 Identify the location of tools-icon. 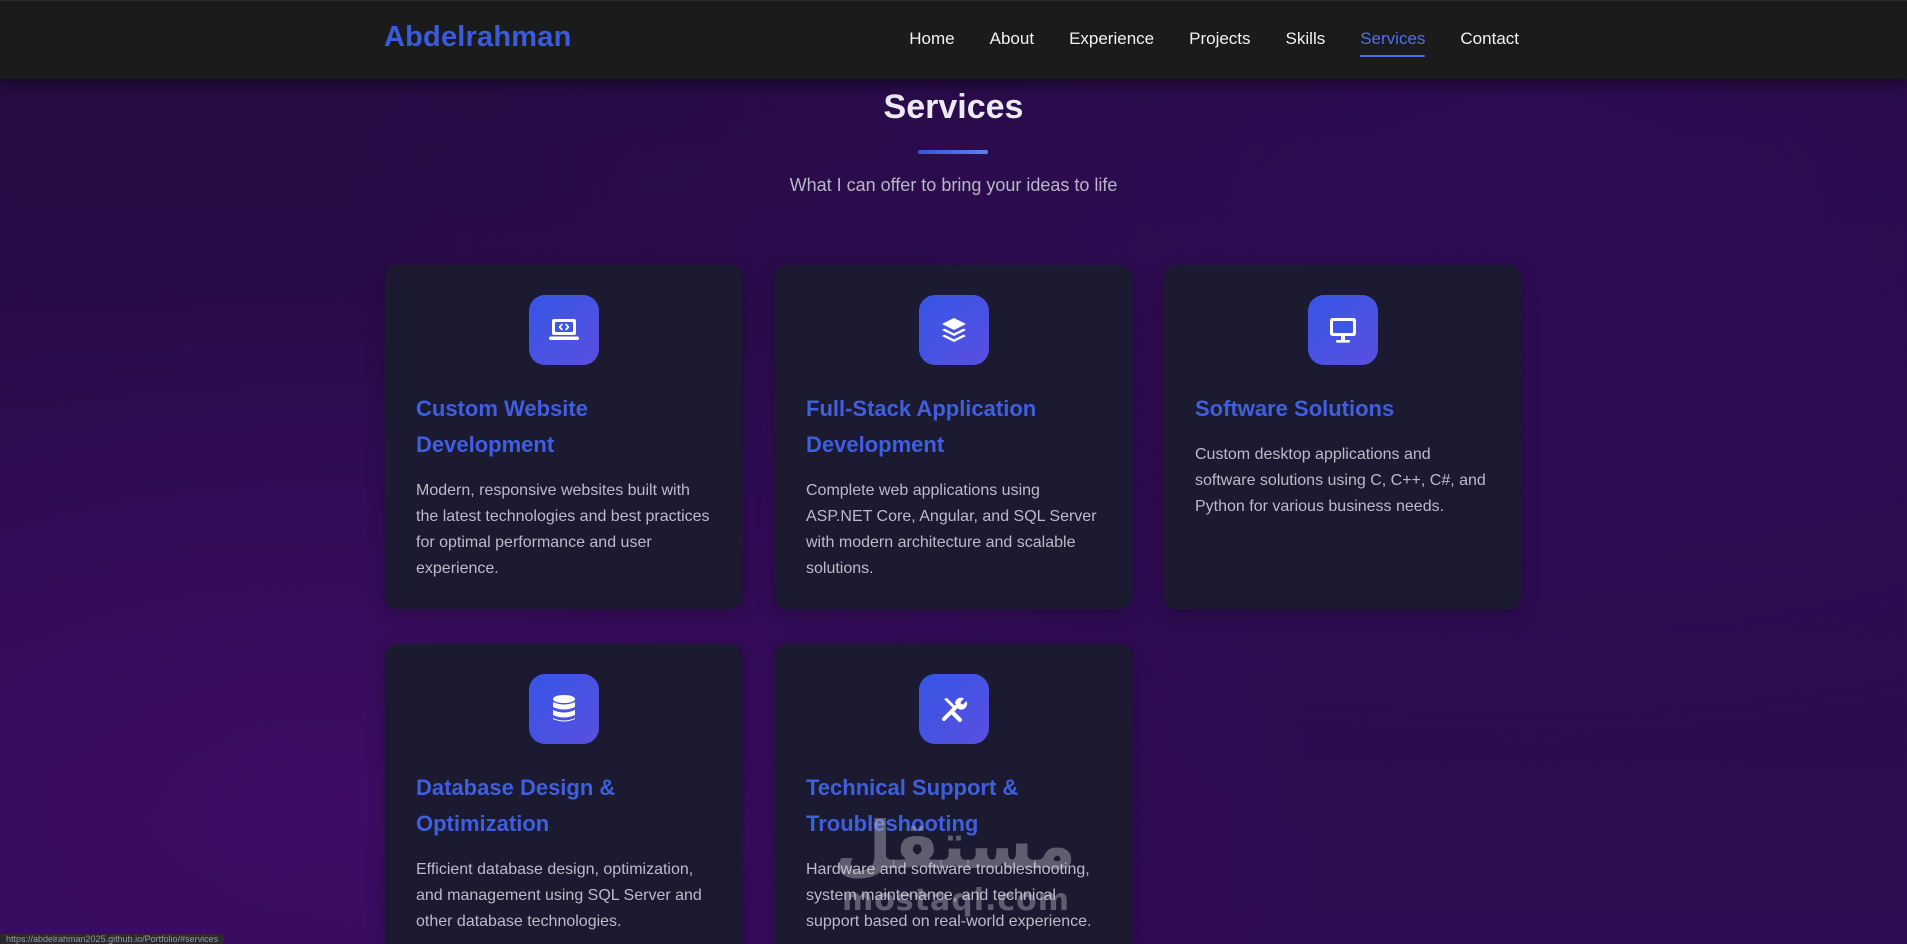
(953, 709).